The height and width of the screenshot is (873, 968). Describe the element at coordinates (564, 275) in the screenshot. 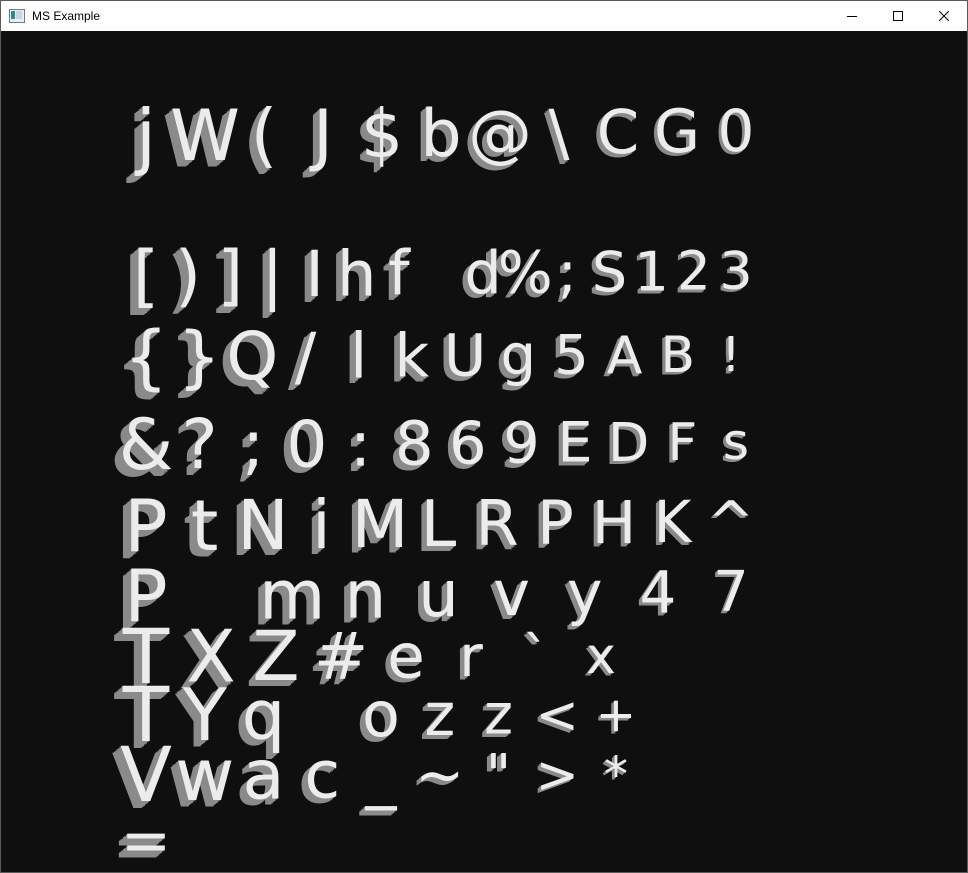

I see `extruded-char: ;;;;` at that location.